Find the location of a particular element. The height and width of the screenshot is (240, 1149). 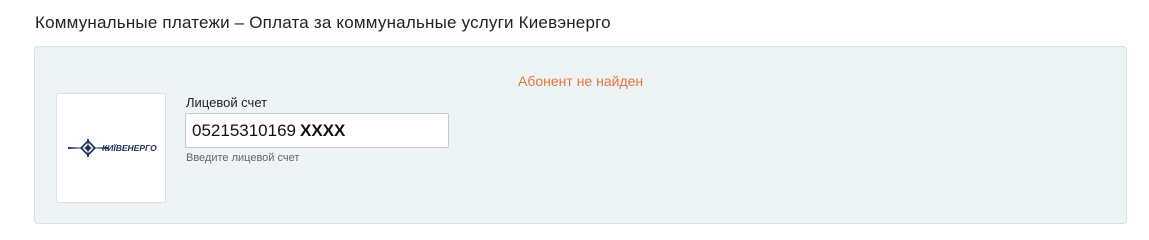

account-field-hint: Введите лицевой счет is located at coordinates (243, 158).